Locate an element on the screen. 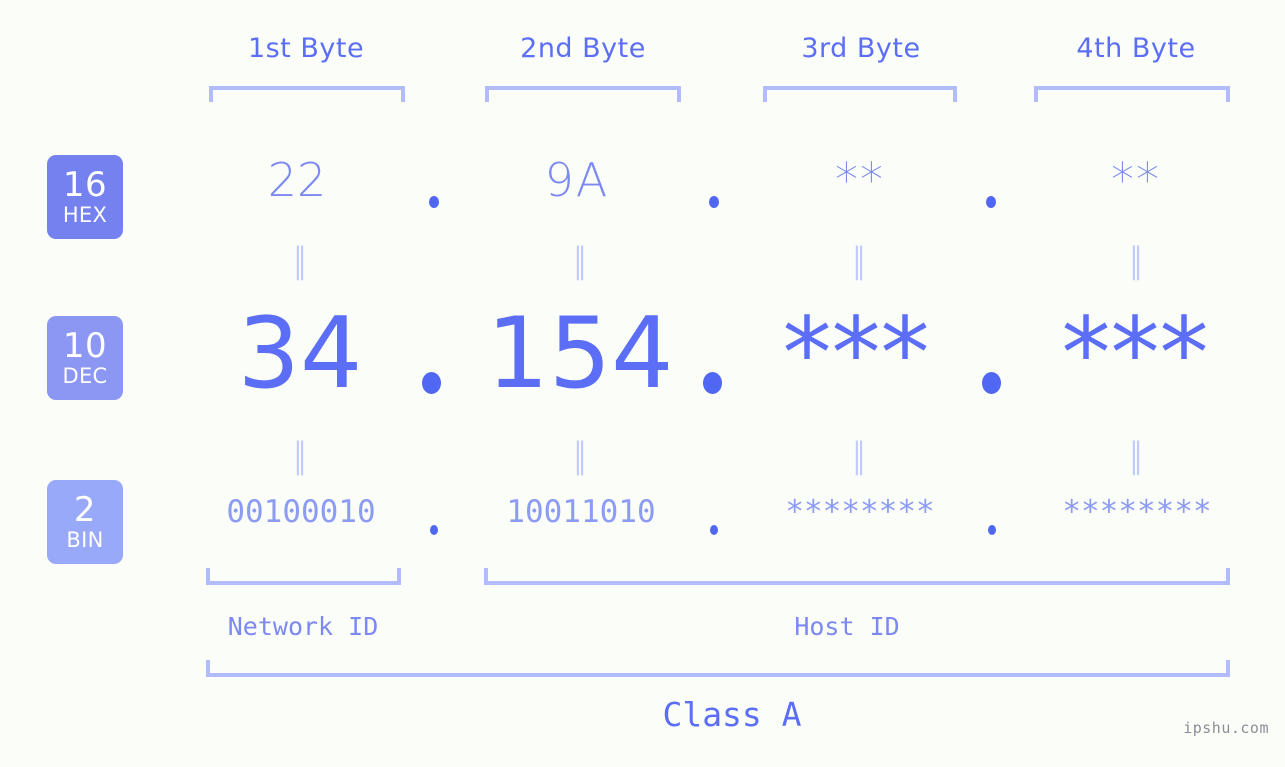  bin-byte-2: 10011010 is located at coordinates (581, 512).